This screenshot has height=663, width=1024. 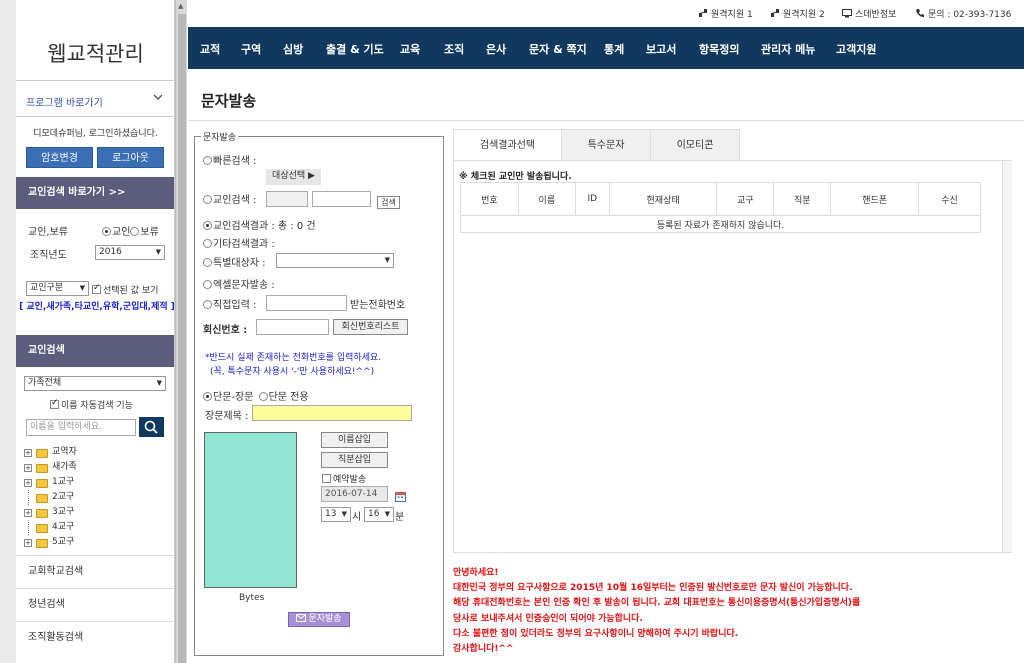 I want to click on excel-send-label: 엑셀문자발송 :, so click(x=244, y=285).